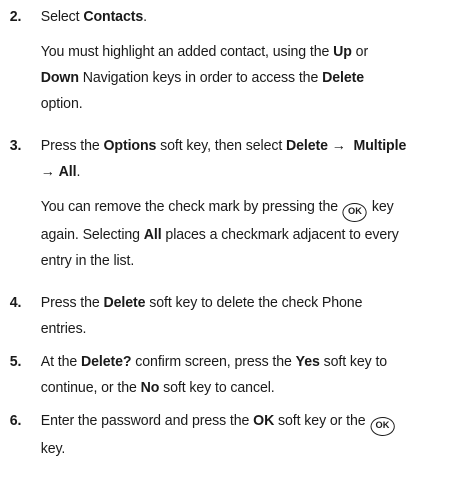 The height and width of the screenshot is (495, 472). Describe the element at coordinates (15, 303) in the screenshot. I see `step-number: 4.` at that location.